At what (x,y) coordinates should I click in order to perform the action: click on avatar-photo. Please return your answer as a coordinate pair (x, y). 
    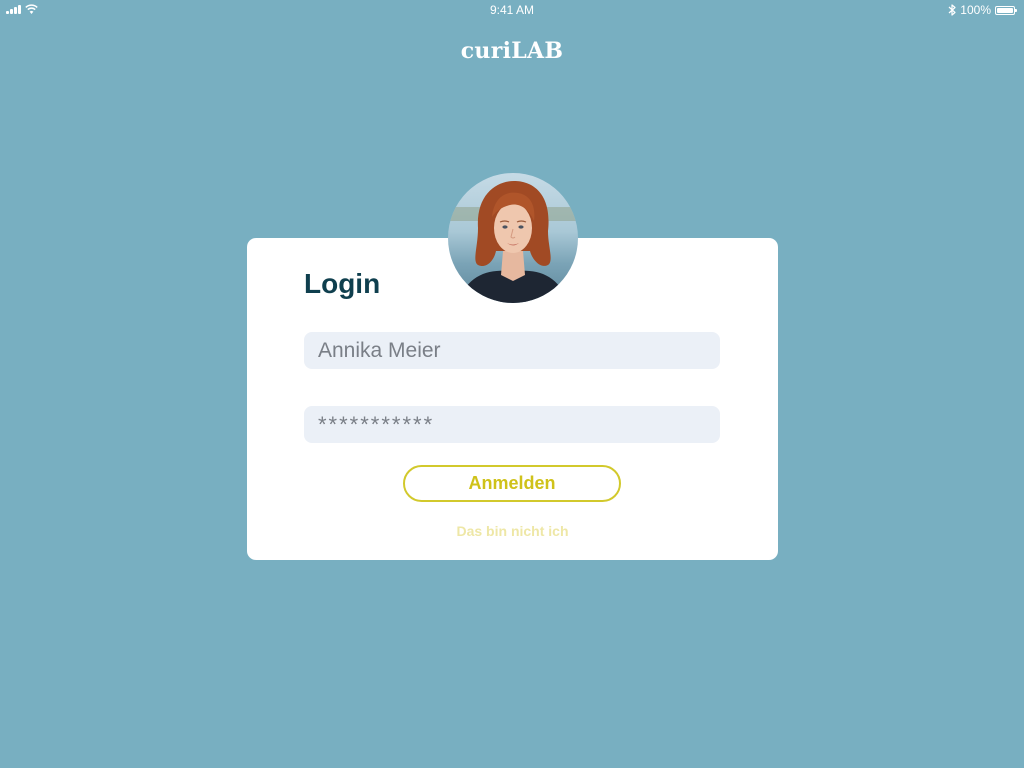
    Looking at the image, I should click on (513, 238).